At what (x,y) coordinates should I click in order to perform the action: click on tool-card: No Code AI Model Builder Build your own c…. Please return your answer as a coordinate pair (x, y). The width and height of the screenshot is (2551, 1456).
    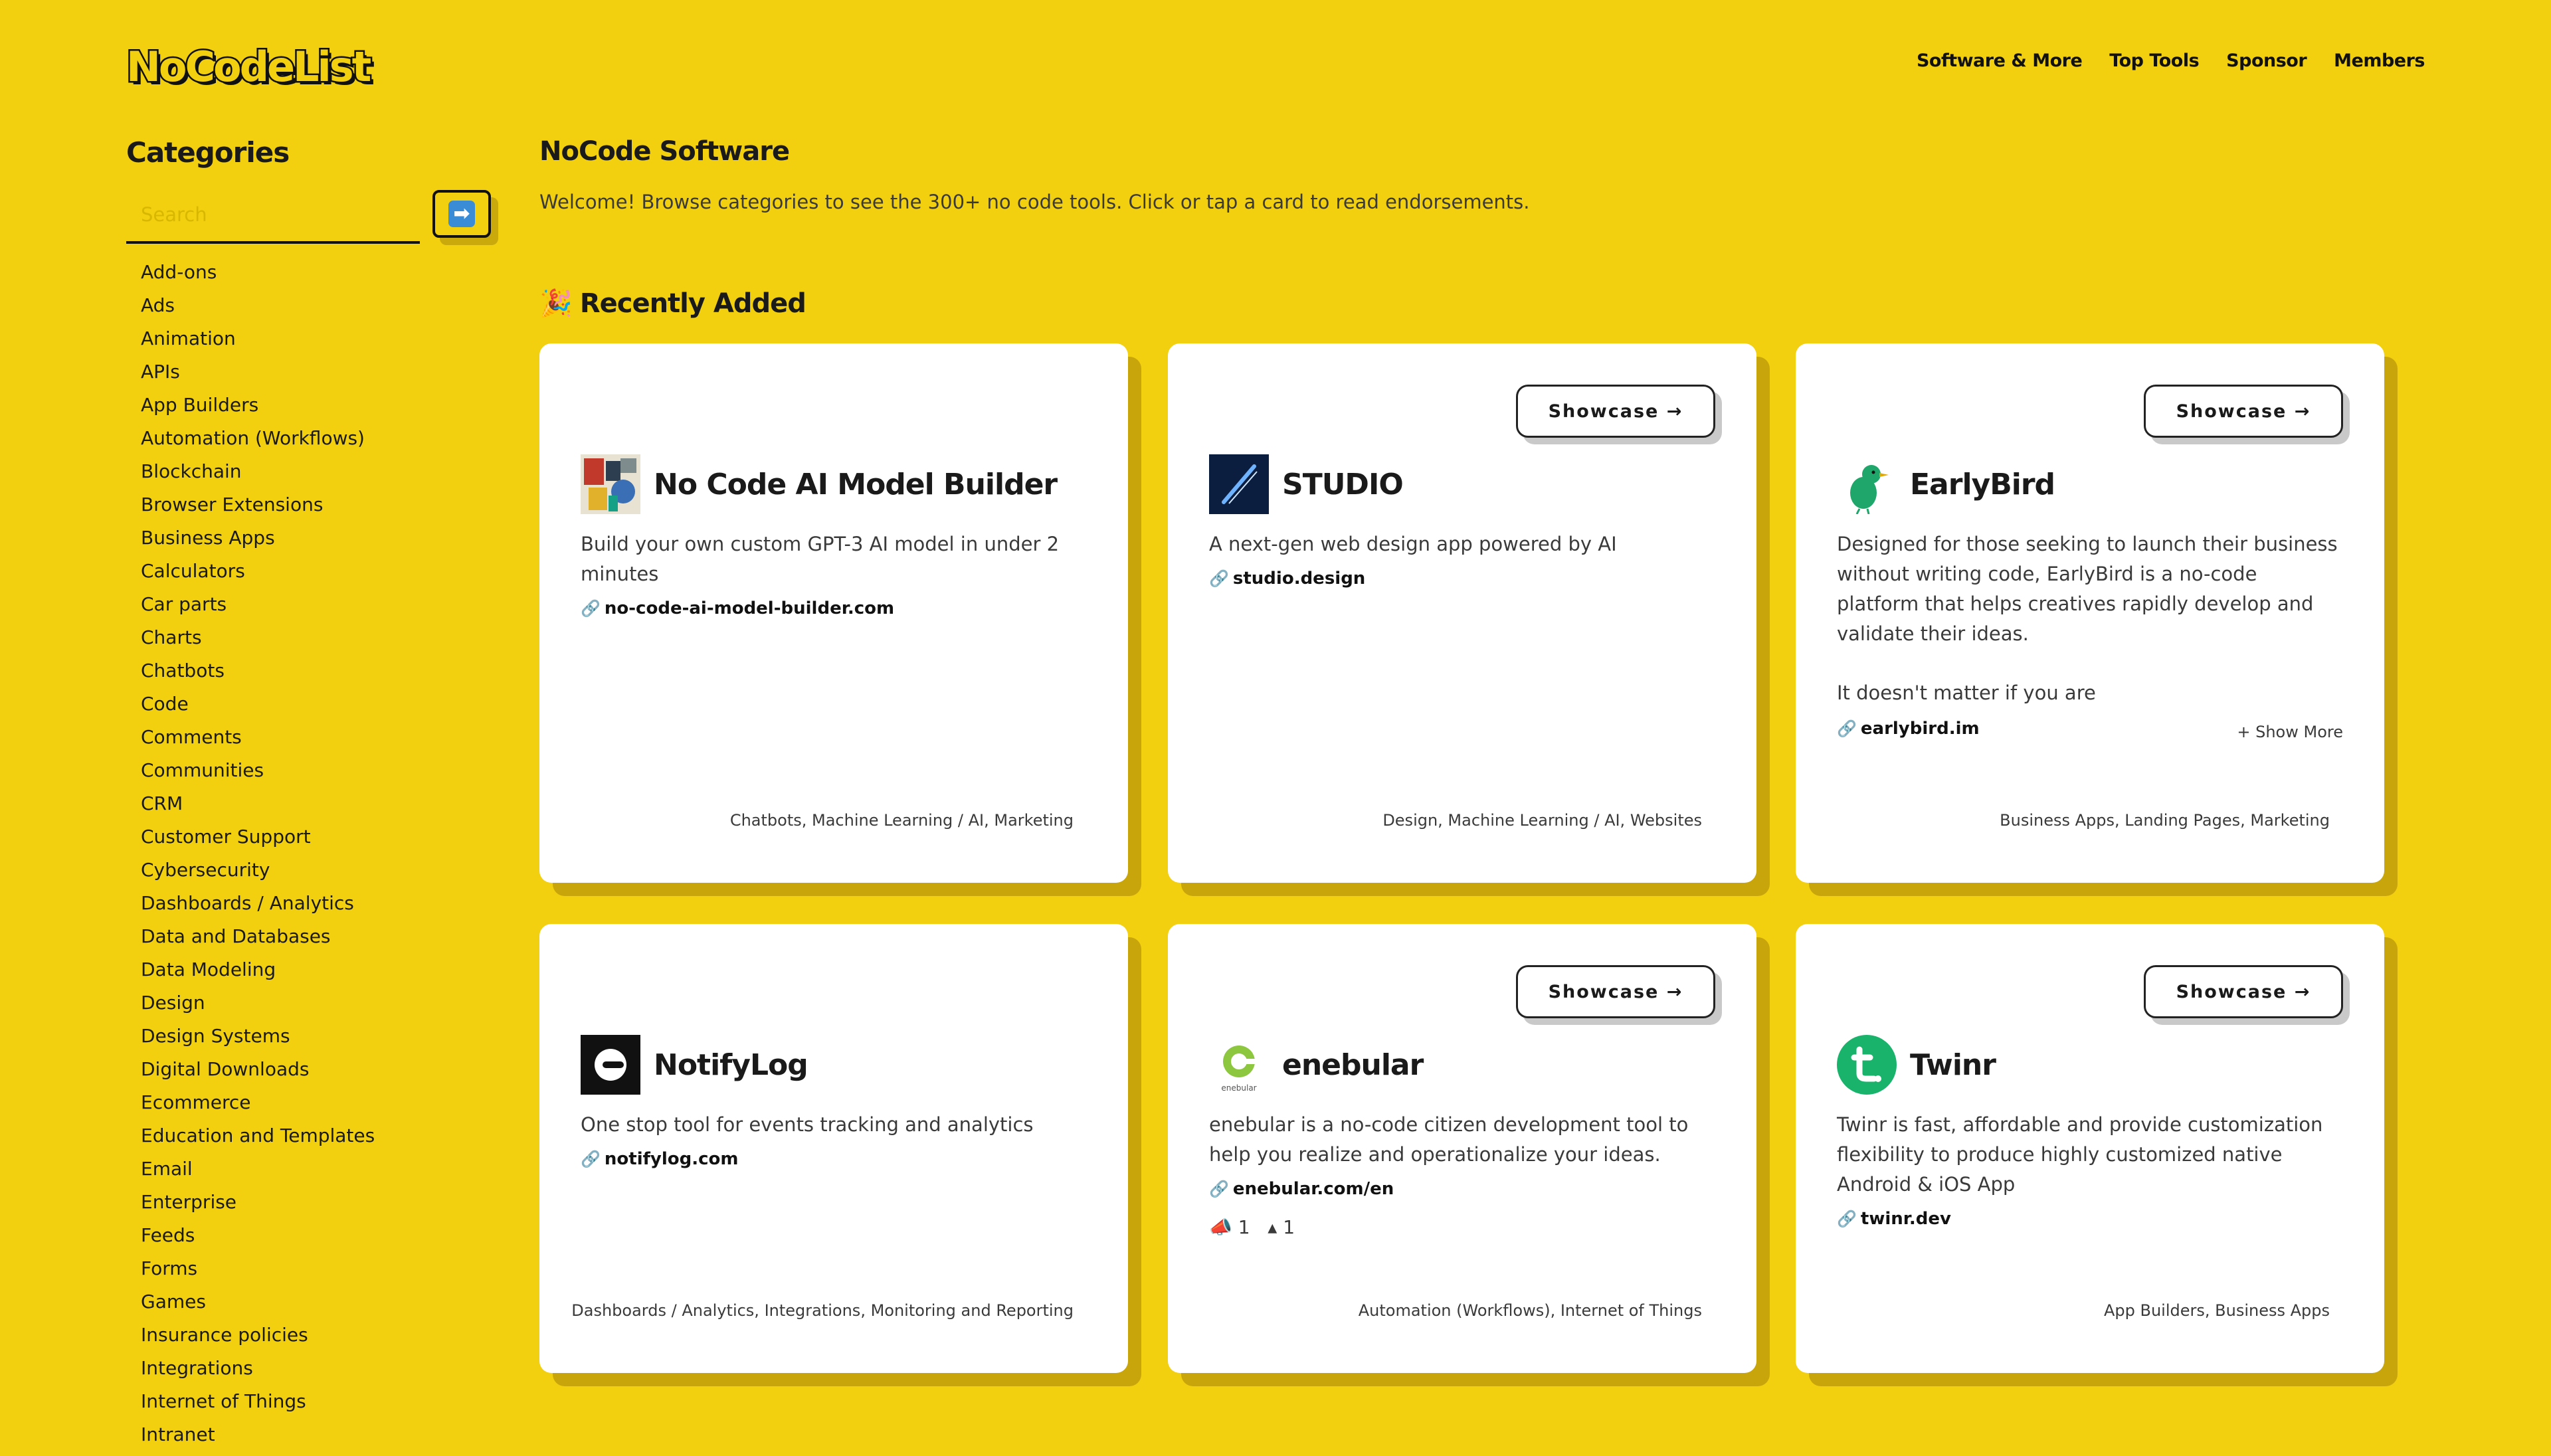
    Looking at the image, I should click on (833, 613).